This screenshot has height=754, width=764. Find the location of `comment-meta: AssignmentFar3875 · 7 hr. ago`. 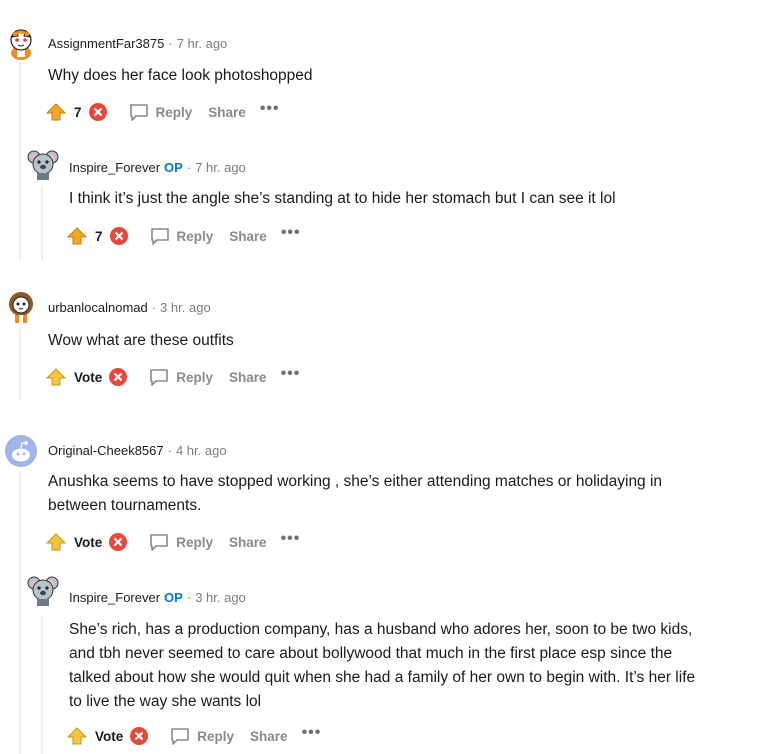

comment-meta: AssignmentFar3875 · 7 hr. ago is located at coordinates (137, 43).